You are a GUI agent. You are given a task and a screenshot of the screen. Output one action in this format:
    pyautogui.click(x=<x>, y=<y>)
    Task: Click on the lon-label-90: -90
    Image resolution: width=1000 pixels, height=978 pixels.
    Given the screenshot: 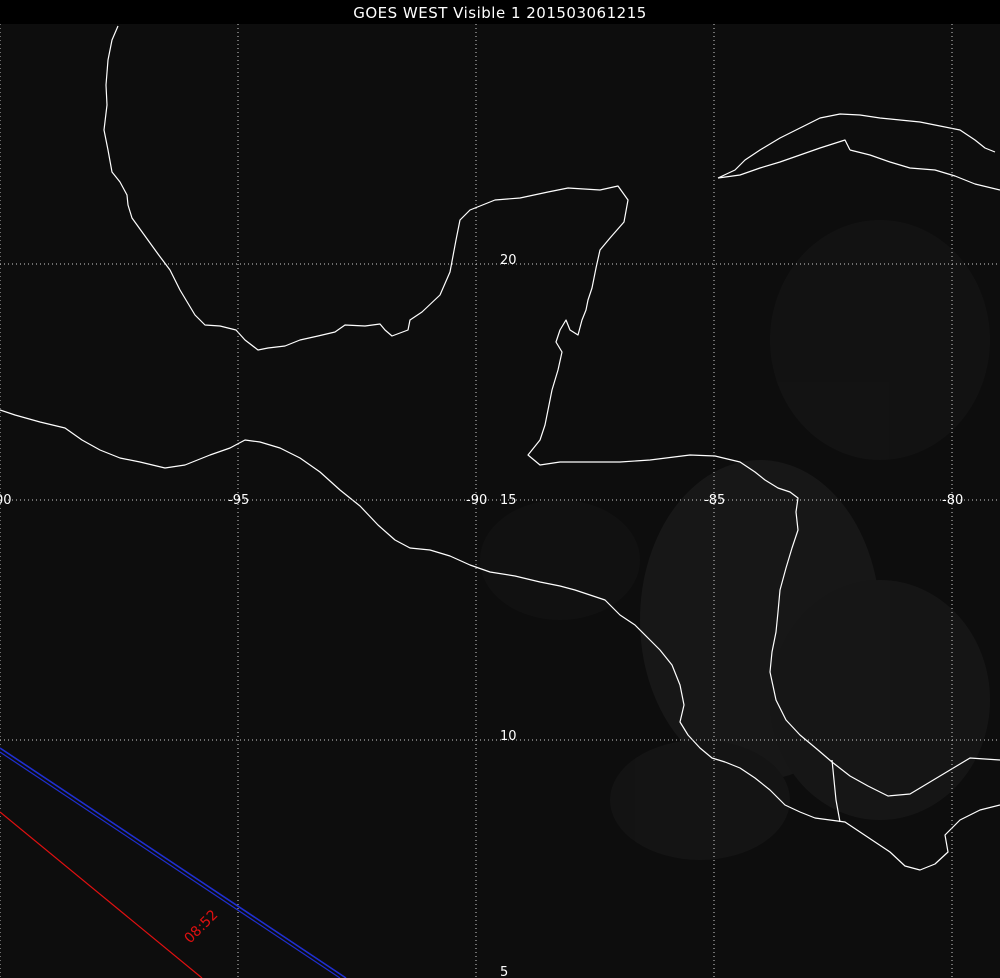 What is the action you would take?
    pyautogui.click(x=476, y=500)
    